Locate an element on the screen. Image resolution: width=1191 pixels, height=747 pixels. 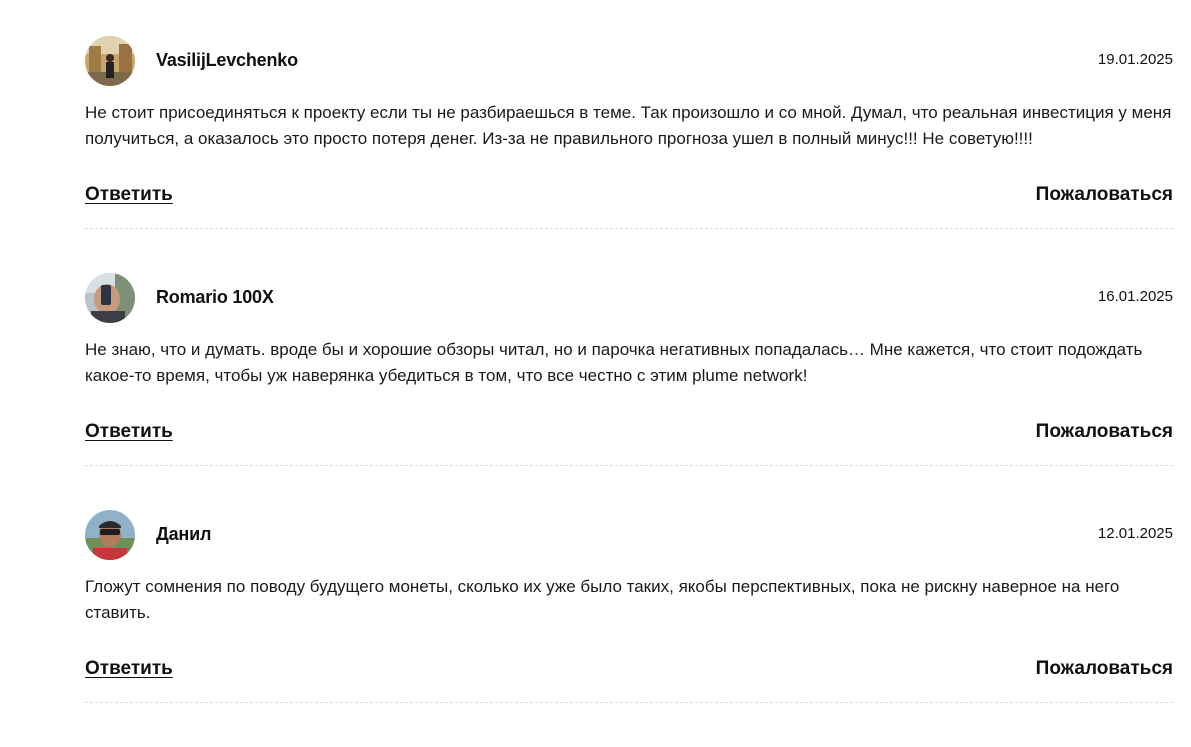
comment-date: 16.01.2025 is located at coordinates (1135, 296).